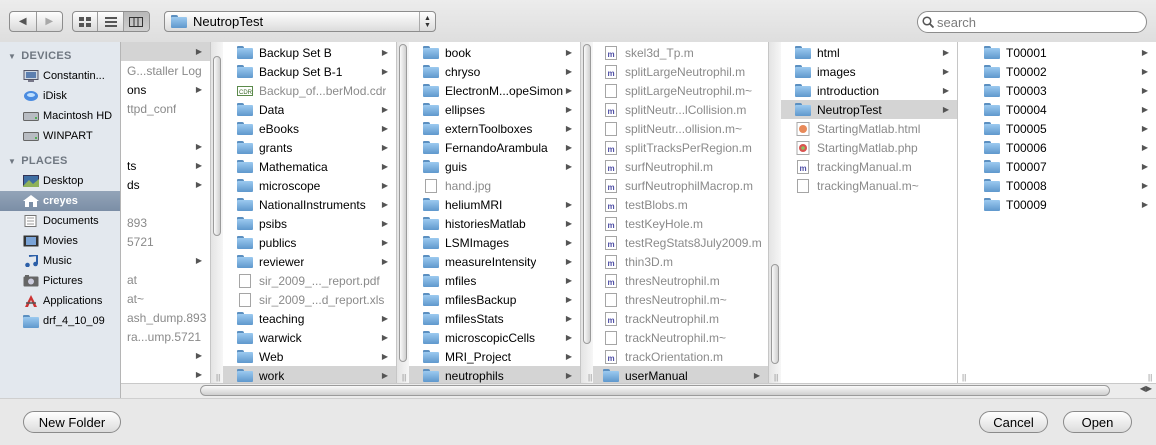 The width and height of the screenshot is (1156, 445). Describe the element at coordinates (494, 280) in the screenshot. I see `folder-row: mfiles ▶` at that location.